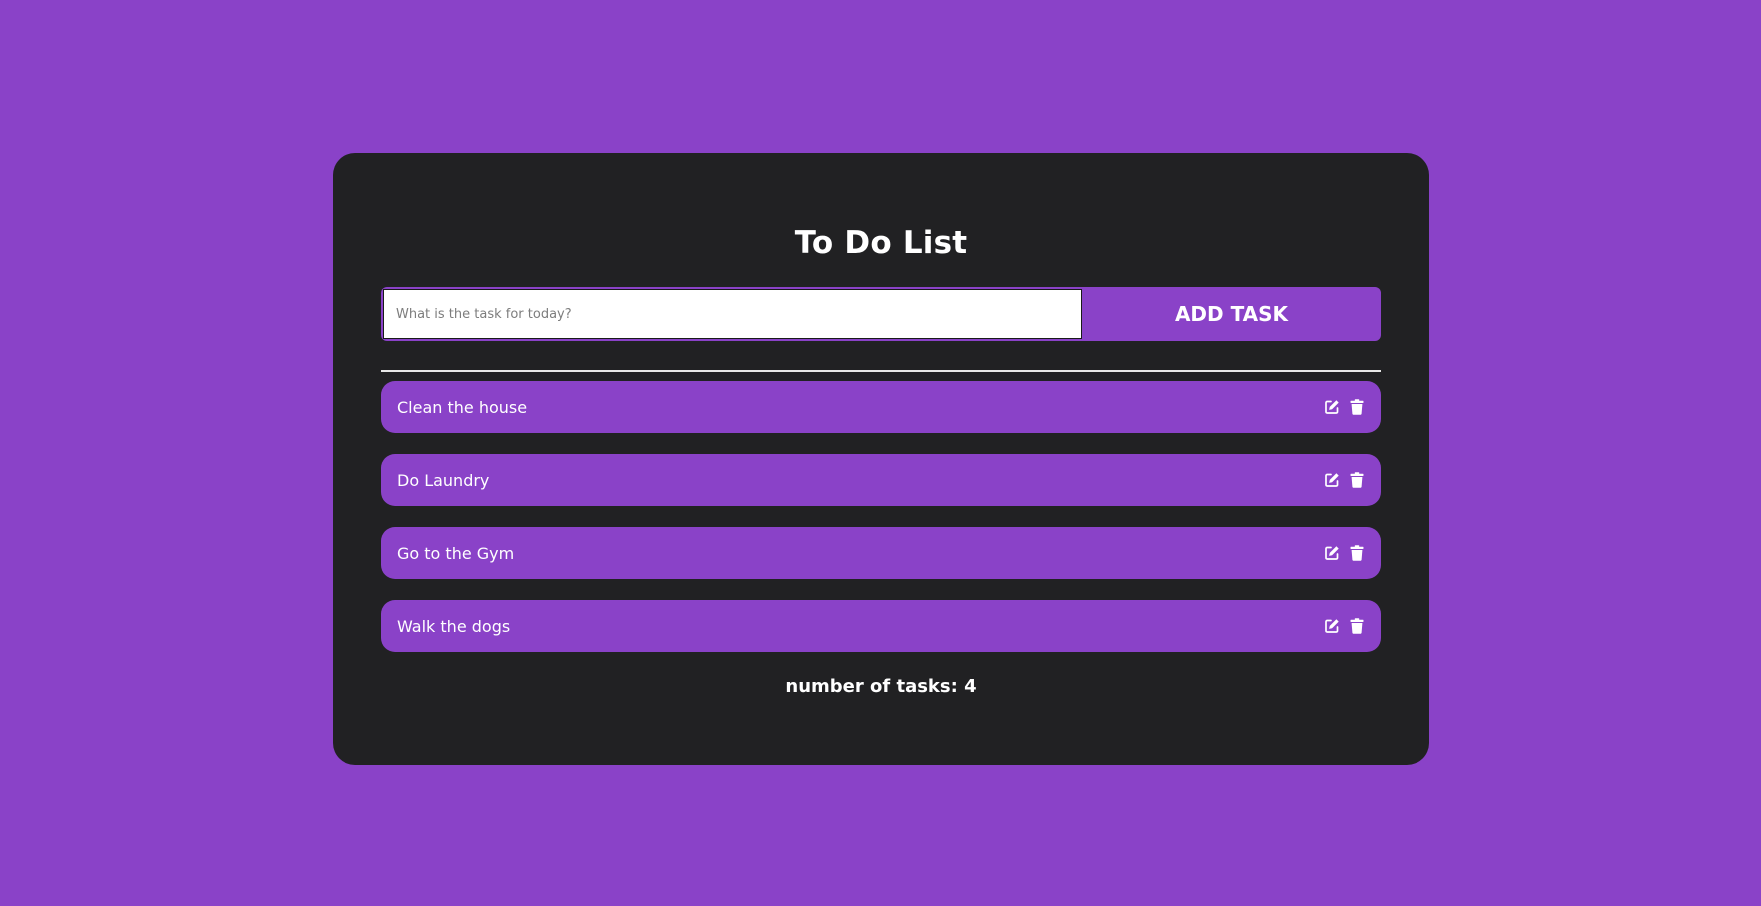 This screenshot has height=906, width=1761. I want to click on task-item: Clean the house, so click(881, 407).